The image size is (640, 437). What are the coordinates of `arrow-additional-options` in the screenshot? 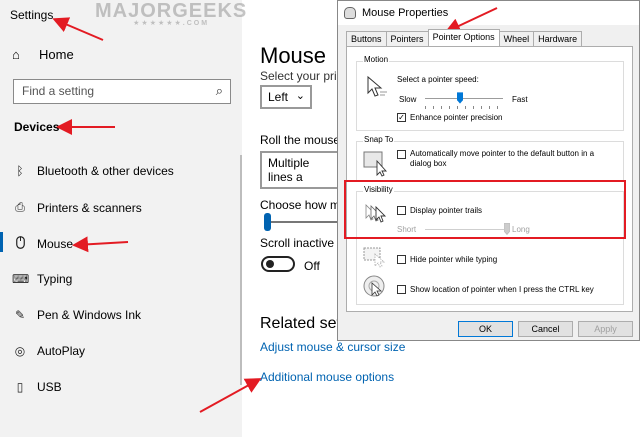 It's located at (230, 395).